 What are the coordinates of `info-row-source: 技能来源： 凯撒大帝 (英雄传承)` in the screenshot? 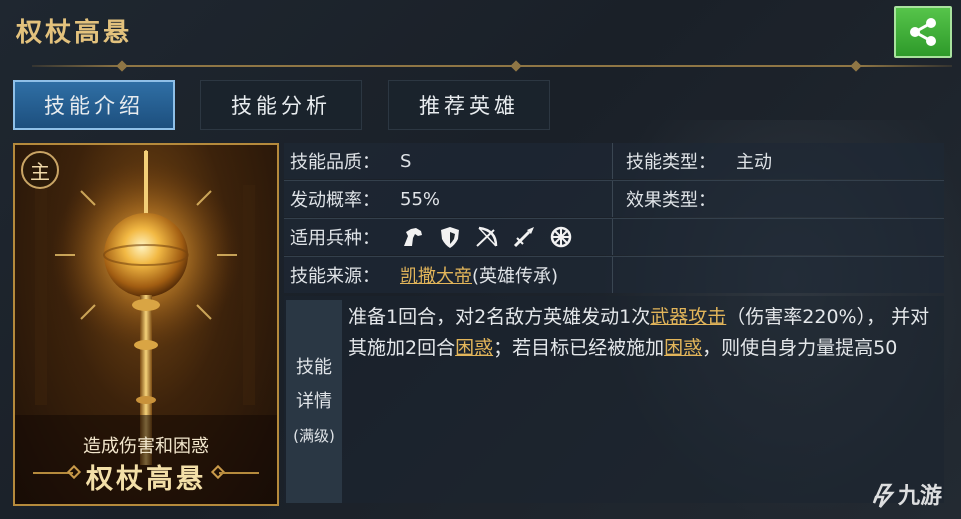 It's located at (614, 275).